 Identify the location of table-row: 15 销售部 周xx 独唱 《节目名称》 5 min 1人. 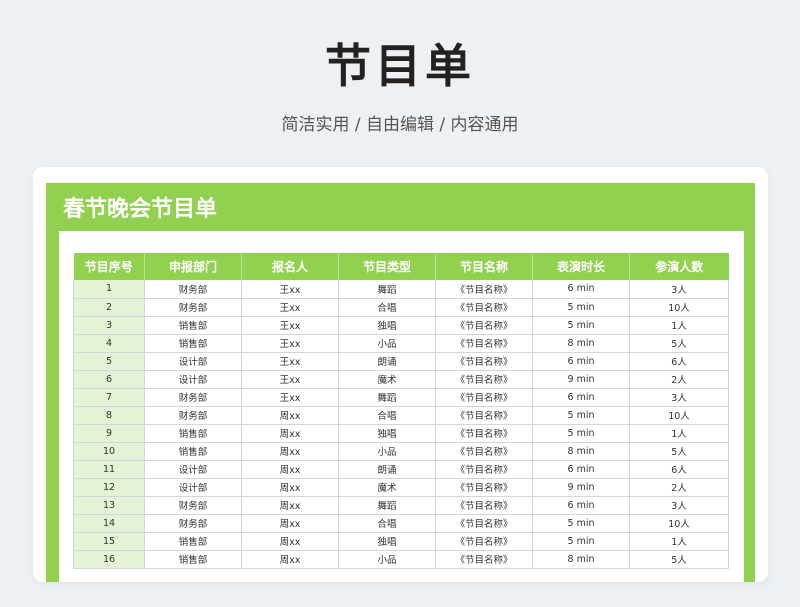
(401, 541).